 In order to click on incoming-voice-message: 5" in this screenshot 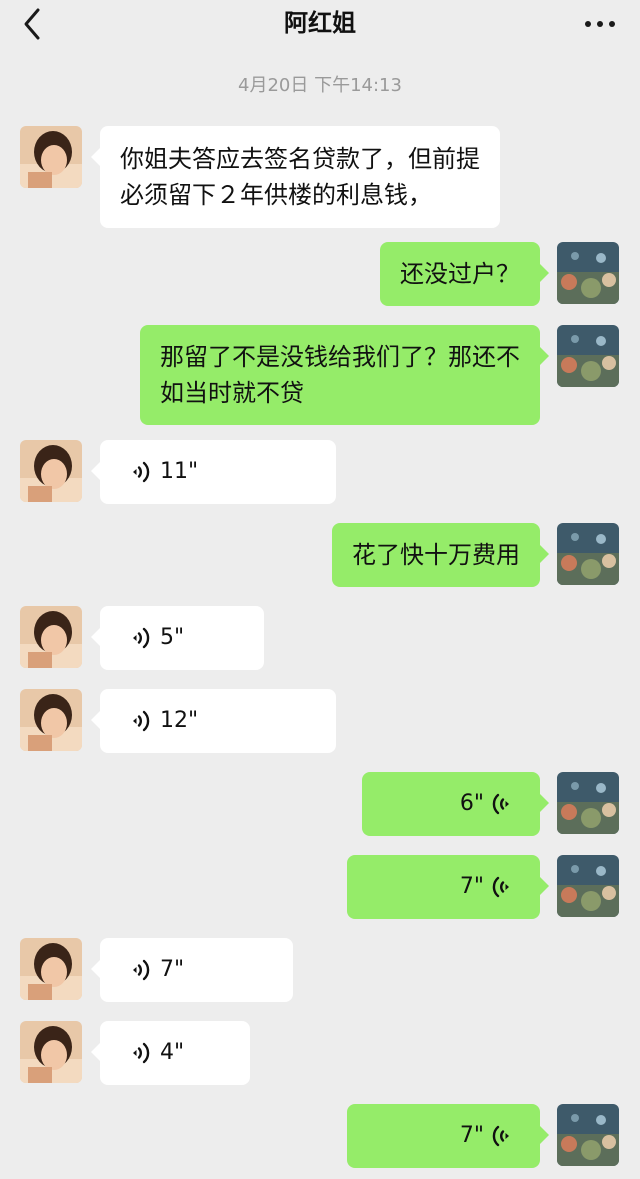, I will do `click(177, 638)`.